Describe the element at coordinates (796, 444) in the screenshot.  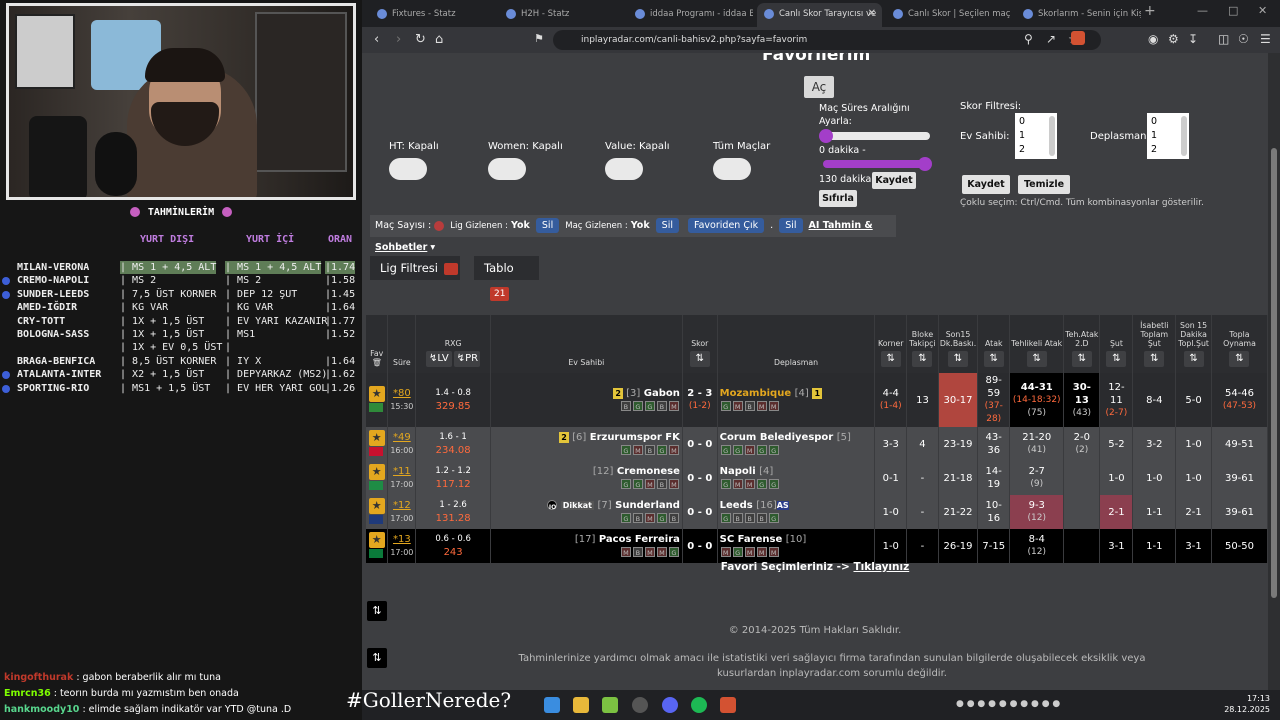
I see `away-cell: Corum Belediyespor [5] G G M G G` at that location.